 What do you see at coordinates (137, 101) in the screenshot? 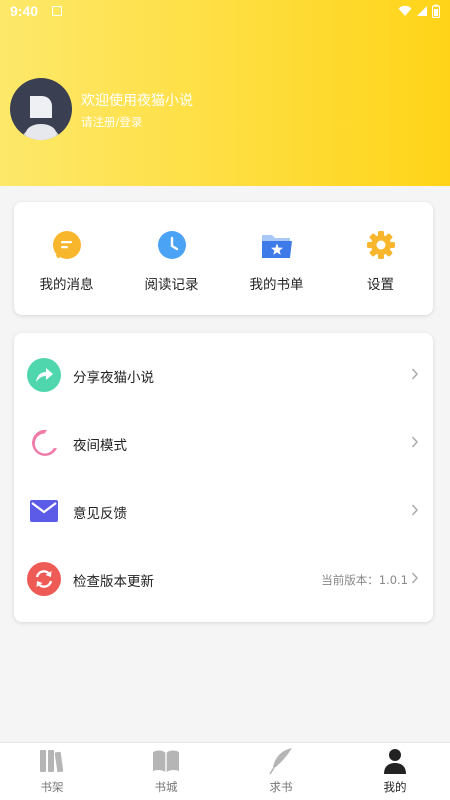
I see `welcome-title: 欢迎使用夜猫小说` at bounding box center [137, 101].